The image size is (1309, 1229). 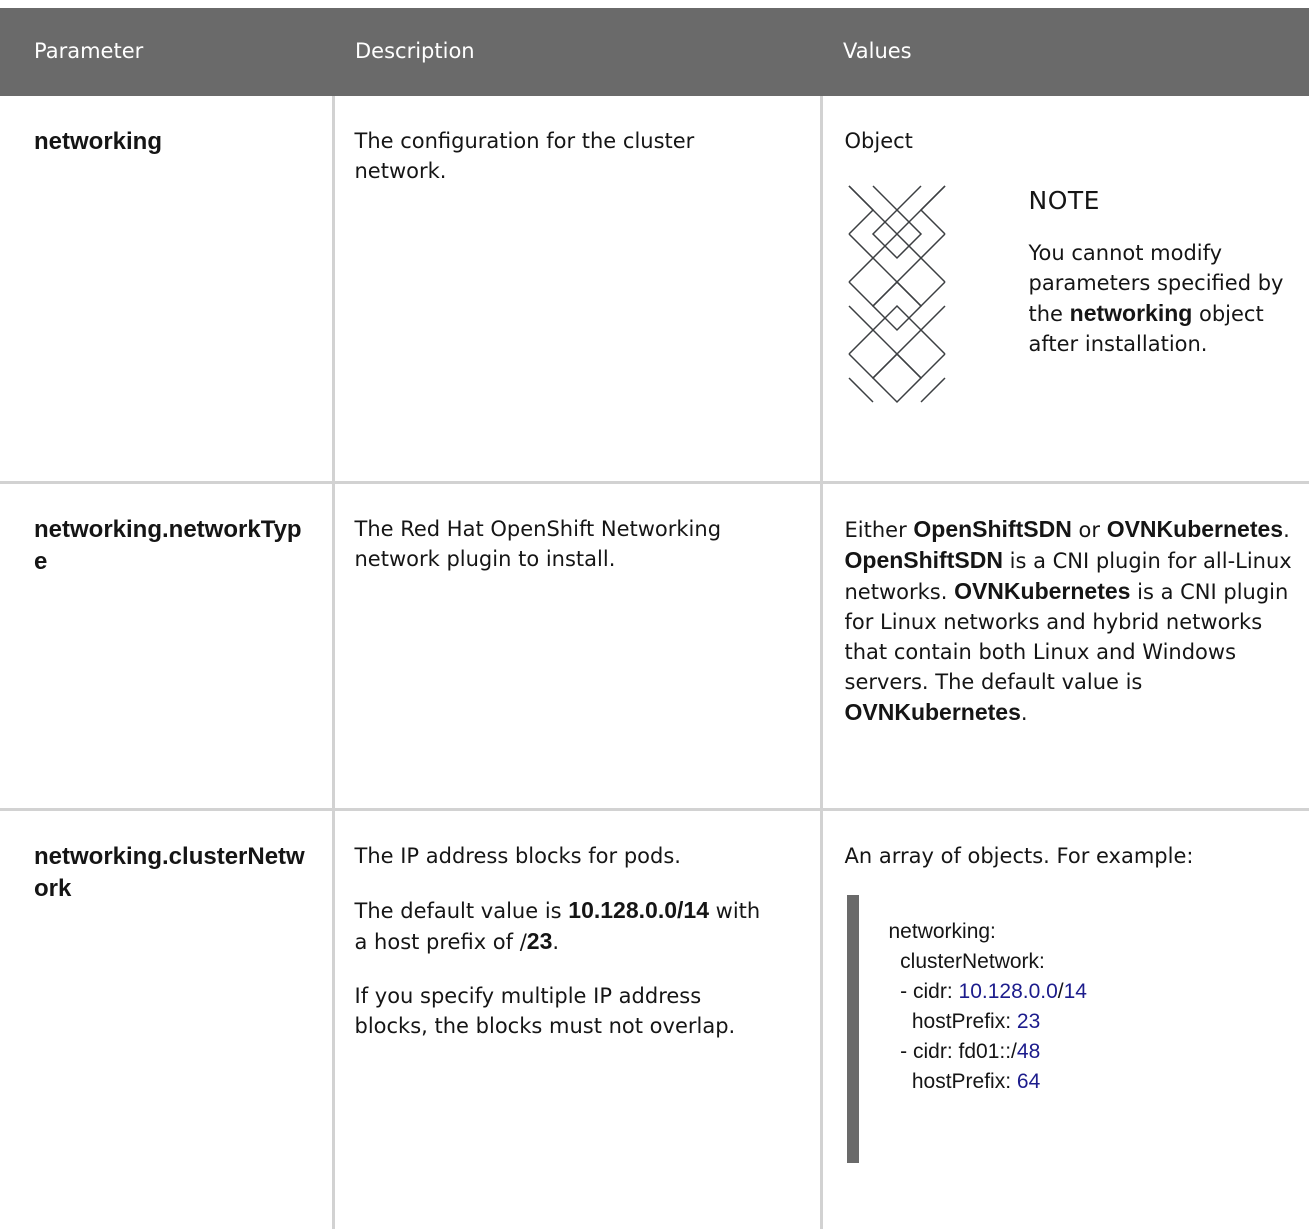 What do you see at coordinates (1008, 991) in the screenshot?
I see `code-number: 10.128.0.0` at bounding box center [1008, 991].